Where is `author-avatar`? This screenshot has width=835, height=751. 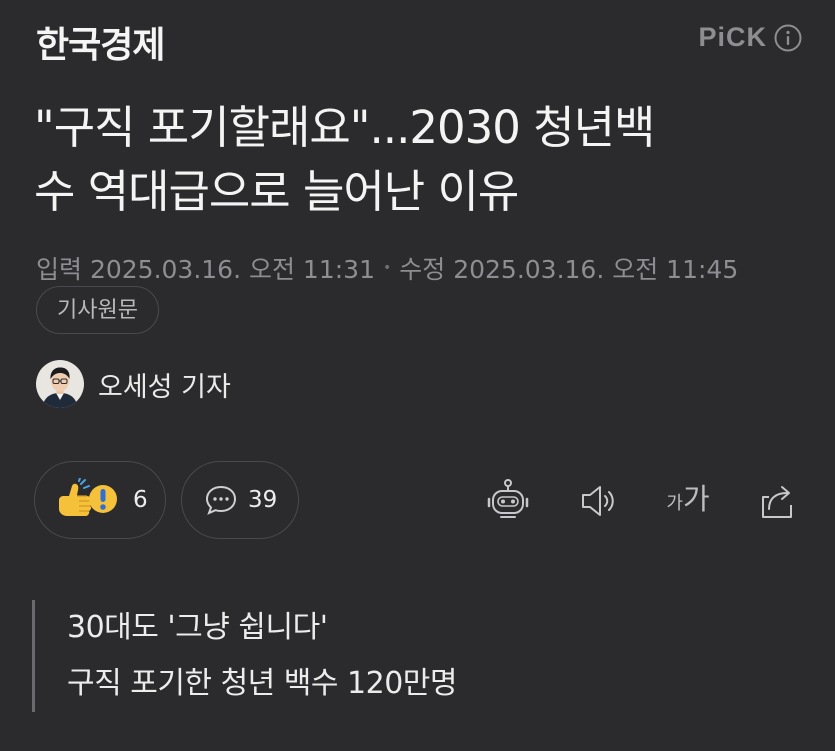 author-avatar is located at coordinates (60, 384).